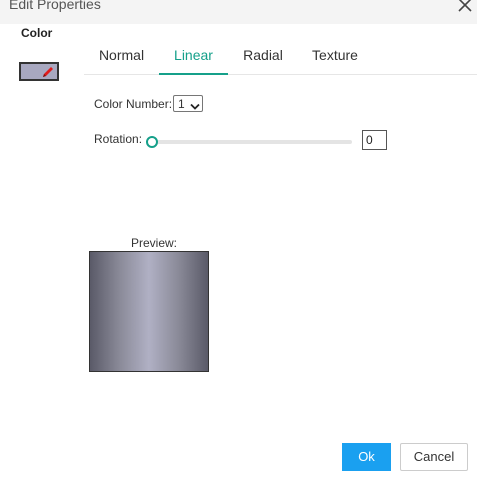  I want to click on ok-button: Ok, so click(366, 457).